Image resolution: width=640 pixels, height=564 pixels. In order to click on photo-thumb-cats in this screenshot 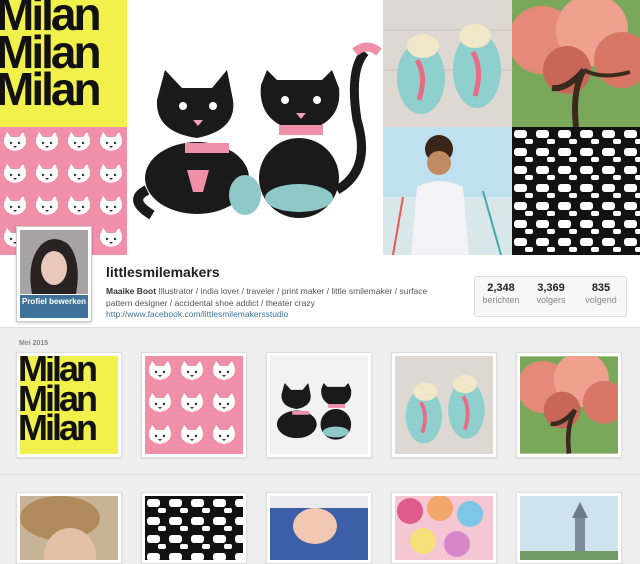, I will do `click(319, 405)`.